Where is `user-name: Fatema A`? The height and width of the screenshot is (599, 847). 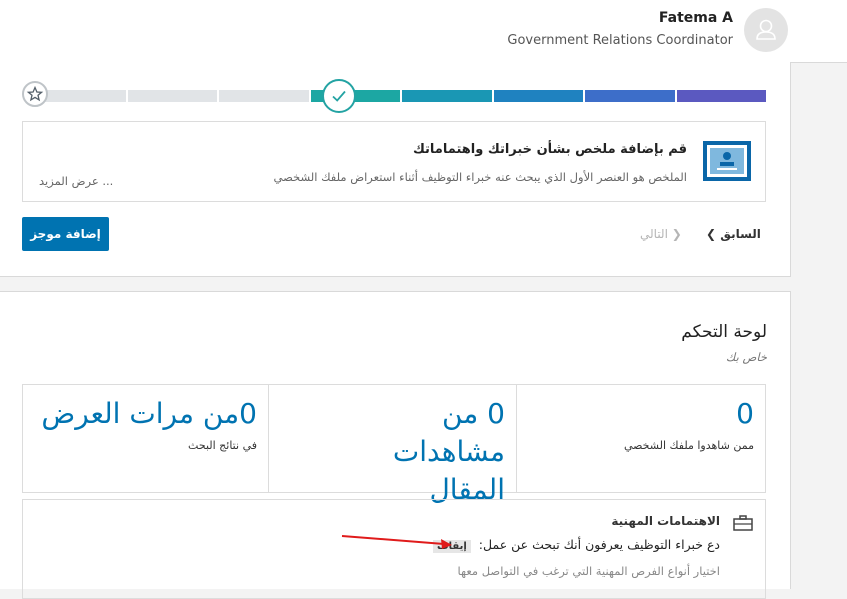
user-name: Fatema A is located at coordinates (696, 18).